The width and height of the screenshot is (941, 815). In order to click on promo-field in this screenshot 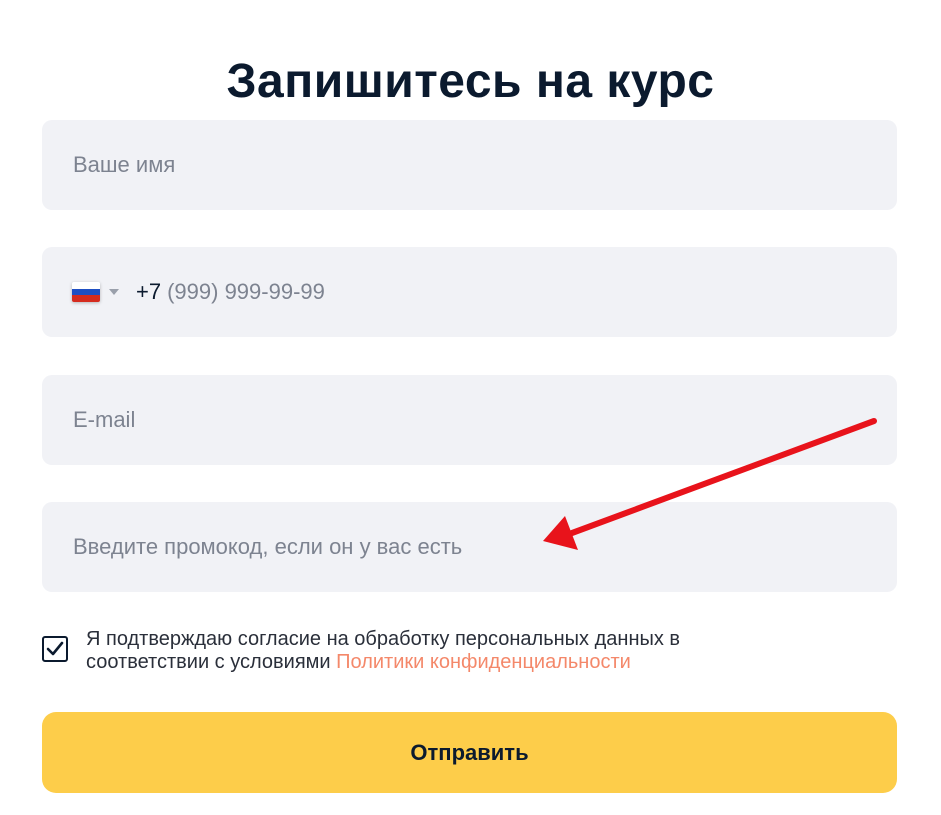, I will do `click(469, 547)`.